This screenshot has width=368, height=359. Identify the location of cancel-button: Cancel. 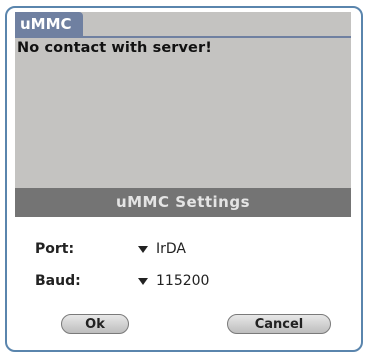
(279, 324).